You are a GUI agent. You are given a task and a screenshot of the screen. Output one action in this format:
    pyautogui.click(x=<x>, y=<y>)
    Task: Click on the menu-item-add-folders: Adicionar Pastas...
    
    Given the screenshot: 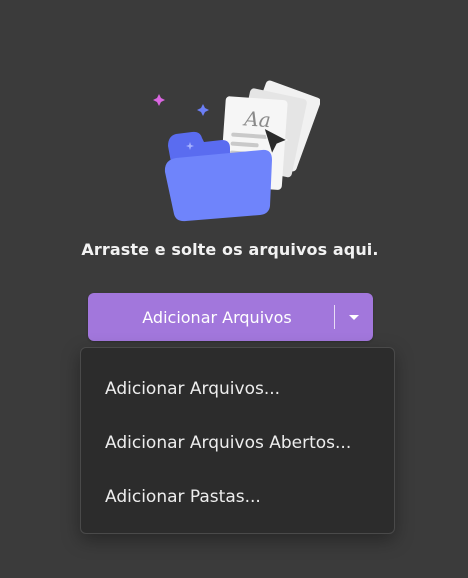 What is the action you would take?
    pyautogui.click(x=237, y=497)
    